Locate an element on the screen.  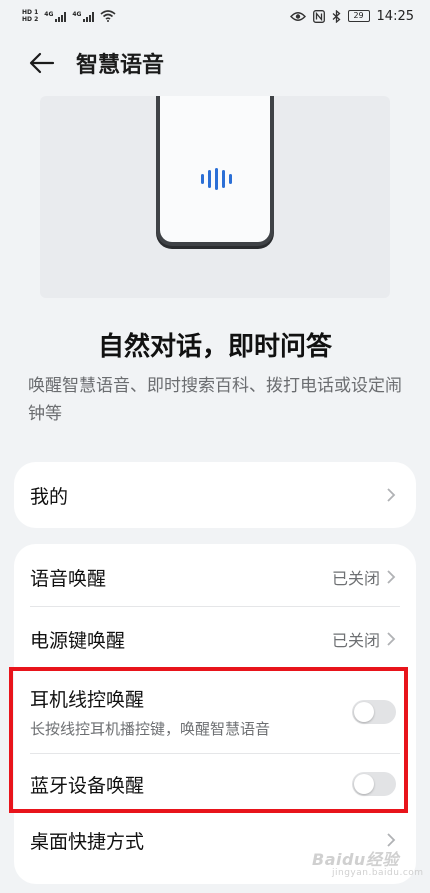
network-type-1: 4G is located at coordinates (49, 14).